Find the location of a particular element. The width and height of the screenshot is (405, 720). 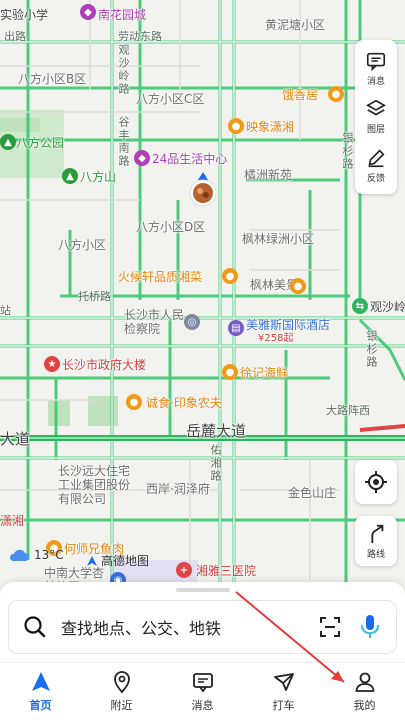

label-yingxiang: 映象潇湘 is located at coordinates (270, 127).